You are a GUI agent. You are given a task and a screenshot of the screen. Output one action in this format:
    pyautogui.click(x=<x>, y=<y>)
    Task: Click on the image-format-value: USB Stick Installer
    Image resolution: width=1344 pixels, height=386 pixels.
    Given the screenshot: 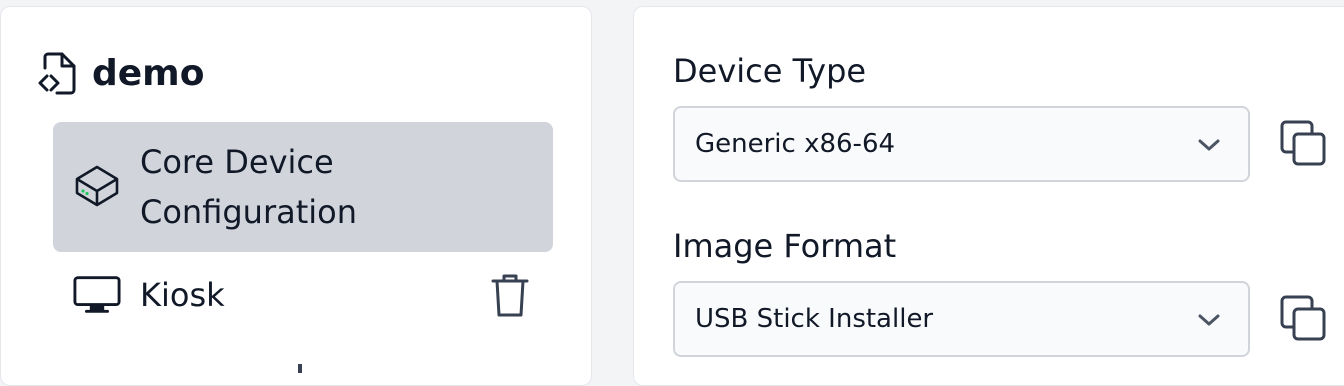 What is the action you would take?
    pyautogui.click(x=814, y=319)
    